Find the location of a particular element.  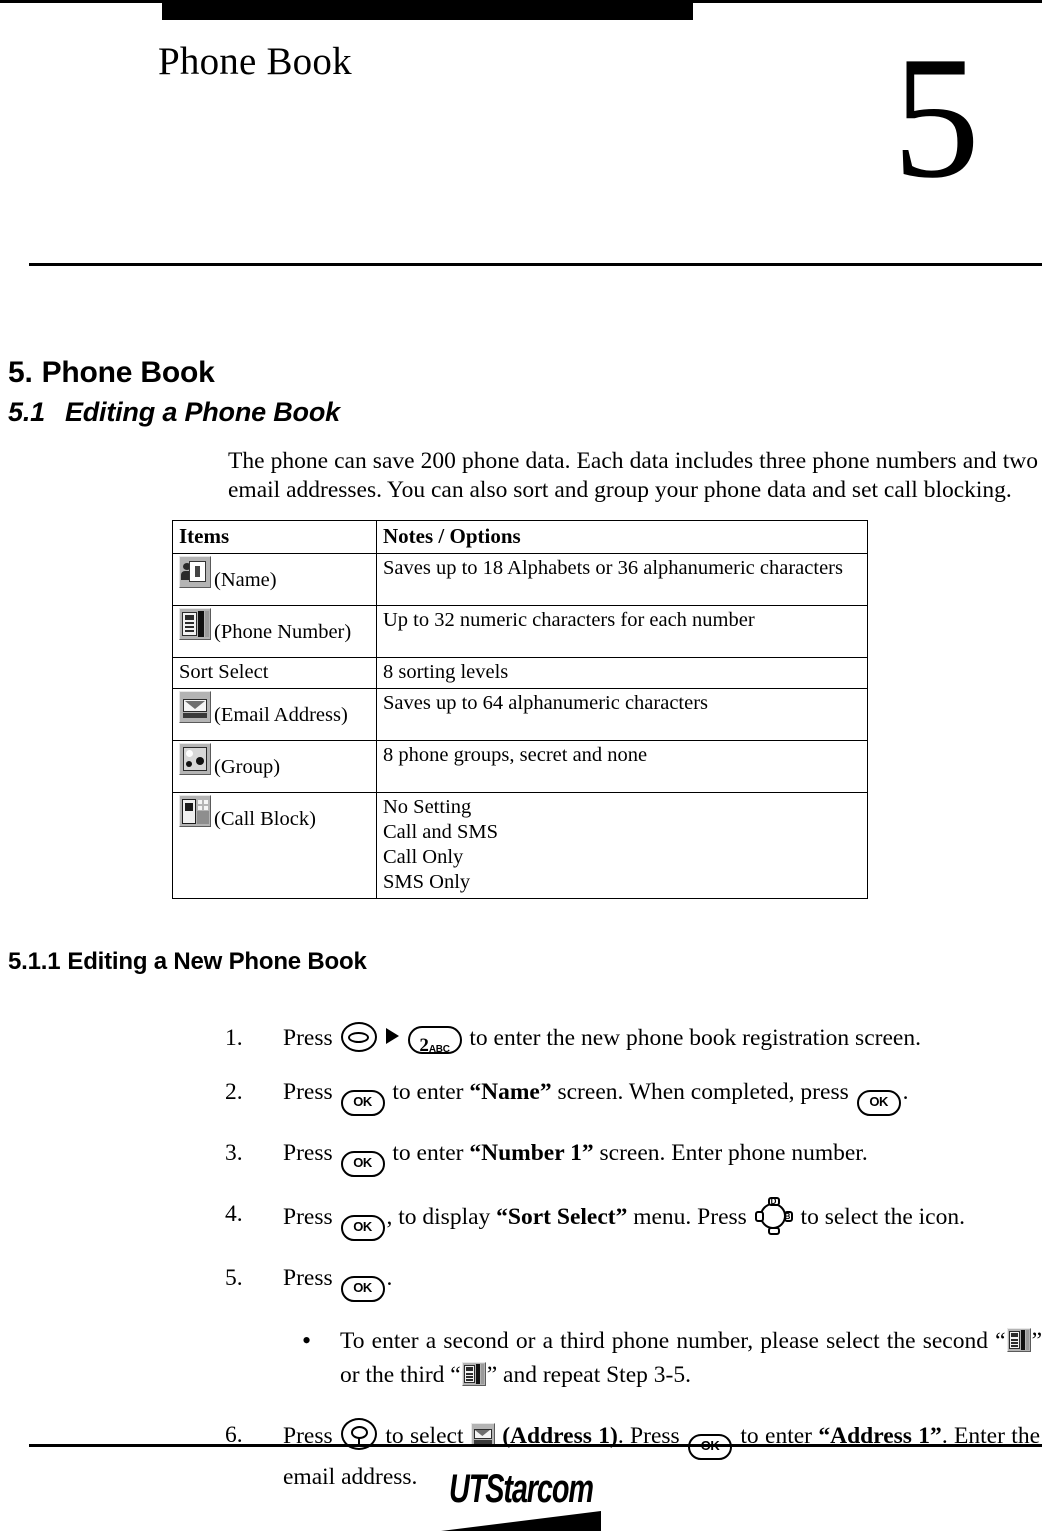

step-text: Press OK. is located at coordinates (661, 1281).